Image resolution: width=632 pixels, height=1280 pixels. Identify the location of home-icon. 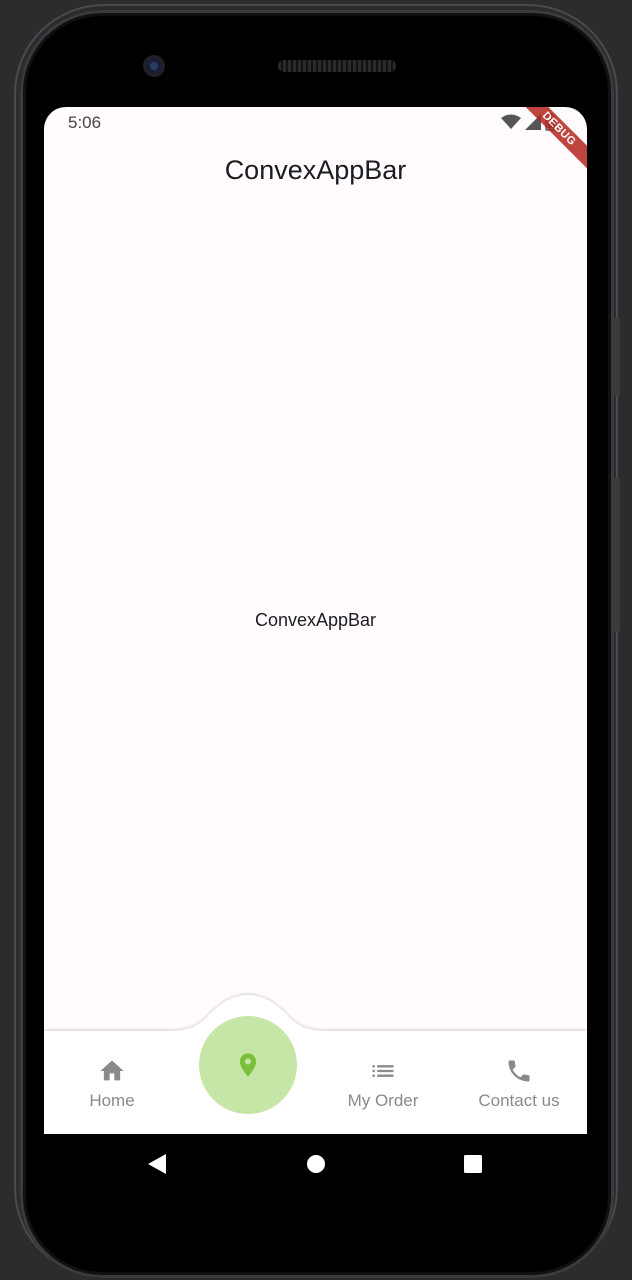
(112, 1070).